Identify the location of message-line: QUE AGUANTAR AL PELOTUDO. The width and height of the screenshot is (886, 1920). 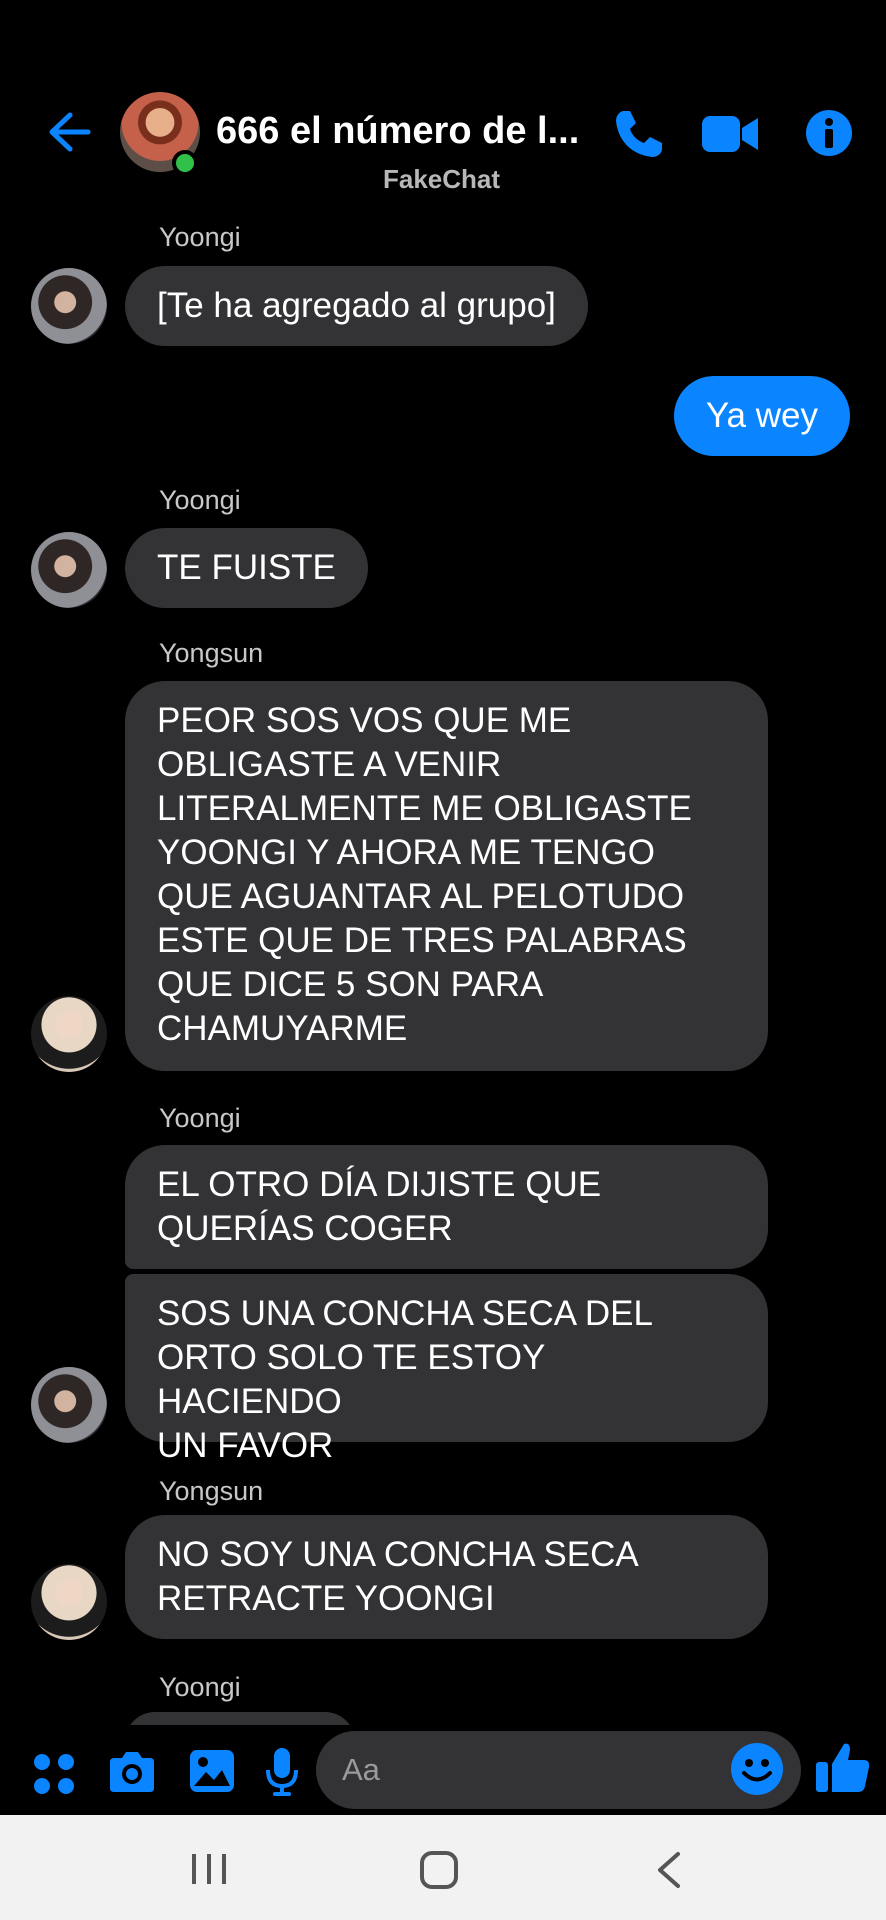
(421, 896).